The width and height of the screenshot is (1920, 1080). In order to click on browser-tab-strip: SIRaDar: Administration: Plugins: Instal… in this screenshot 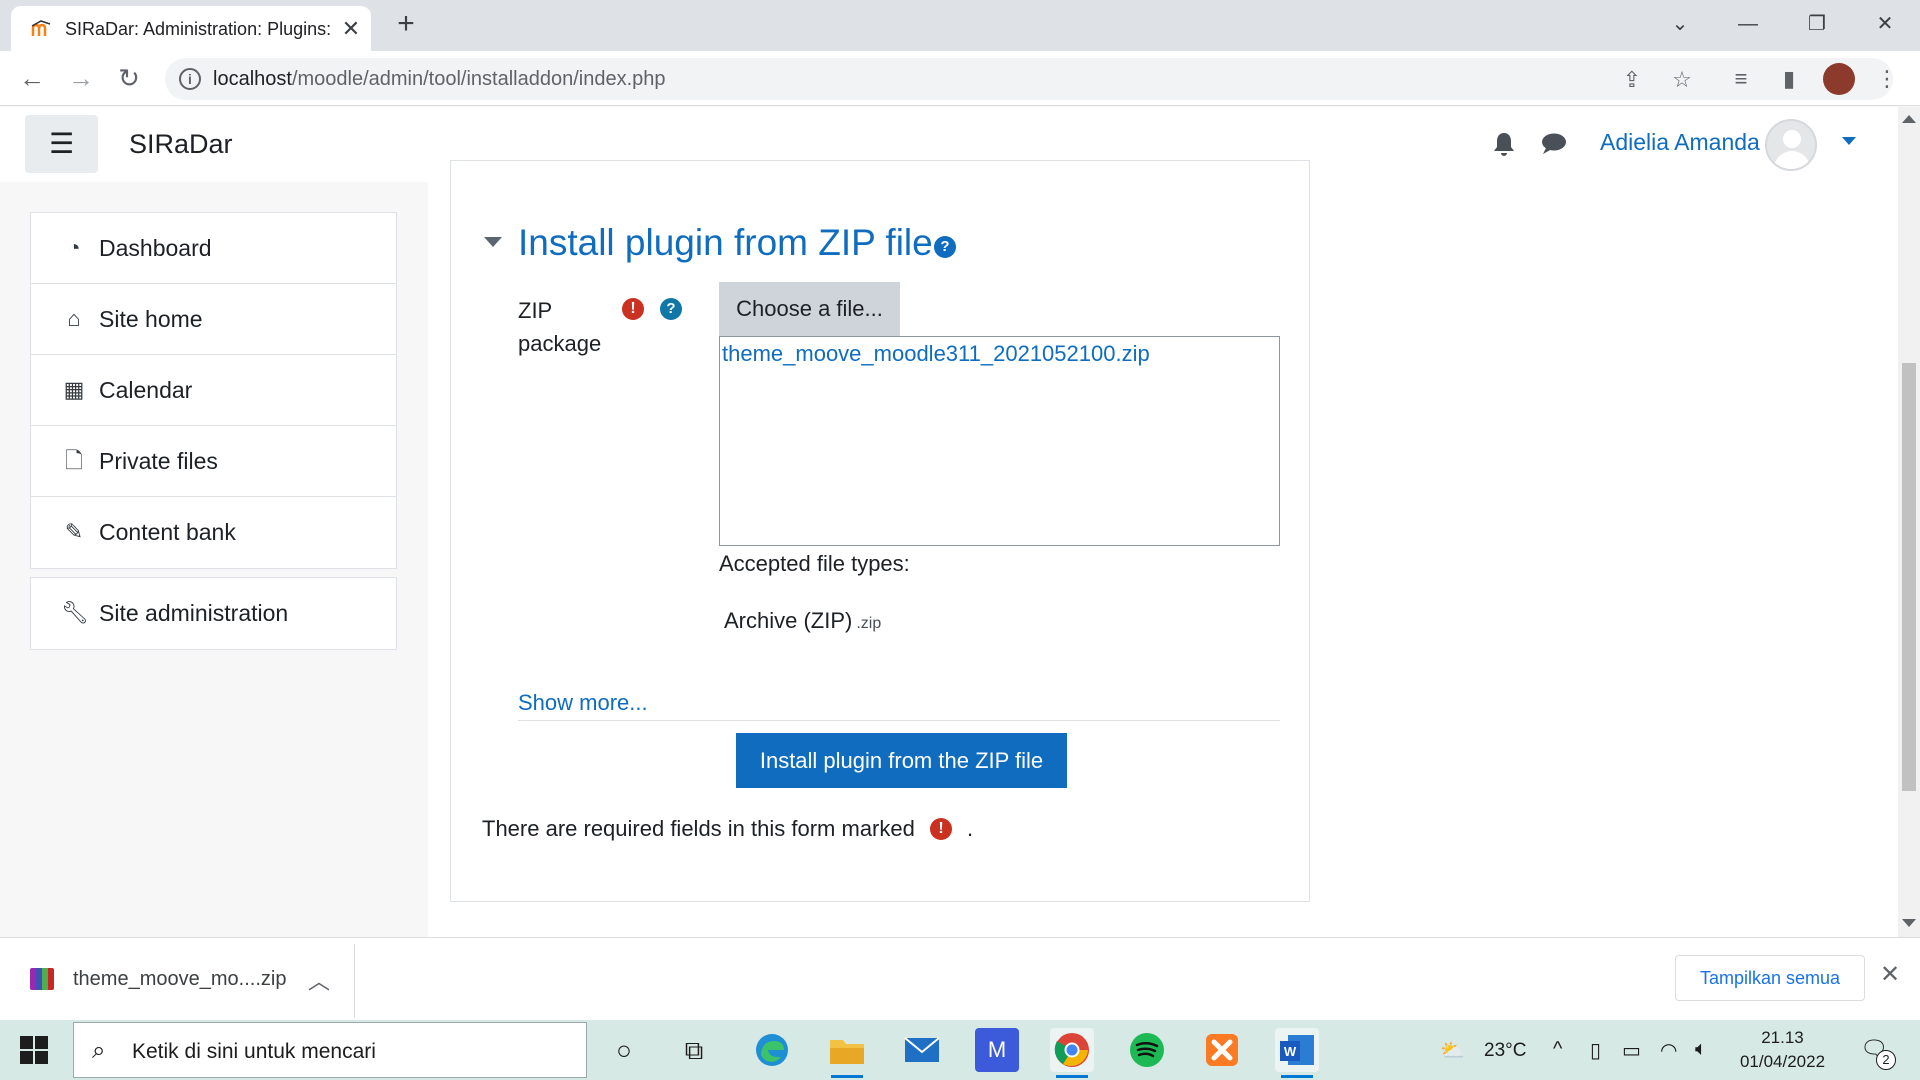, I will do `click(960, 25)`.